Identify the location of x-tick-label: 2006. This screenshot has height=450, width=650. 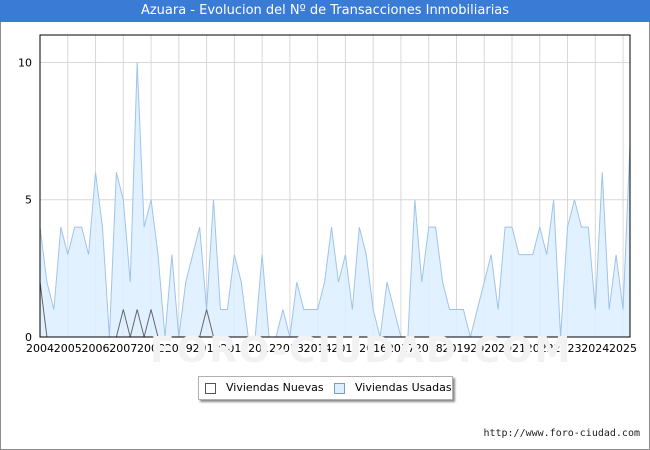
(96, 348).